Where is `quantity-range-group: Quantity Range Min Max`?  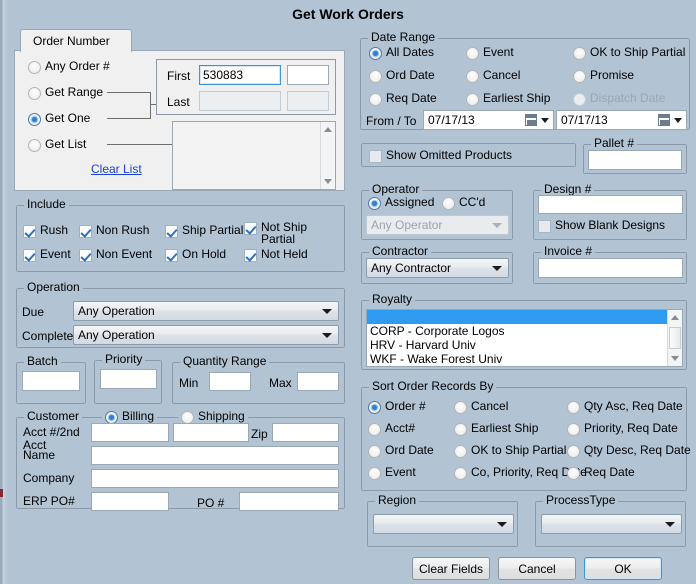 quantity-range-group: Quantity Range Min Max is located at coordinates (258, 379).